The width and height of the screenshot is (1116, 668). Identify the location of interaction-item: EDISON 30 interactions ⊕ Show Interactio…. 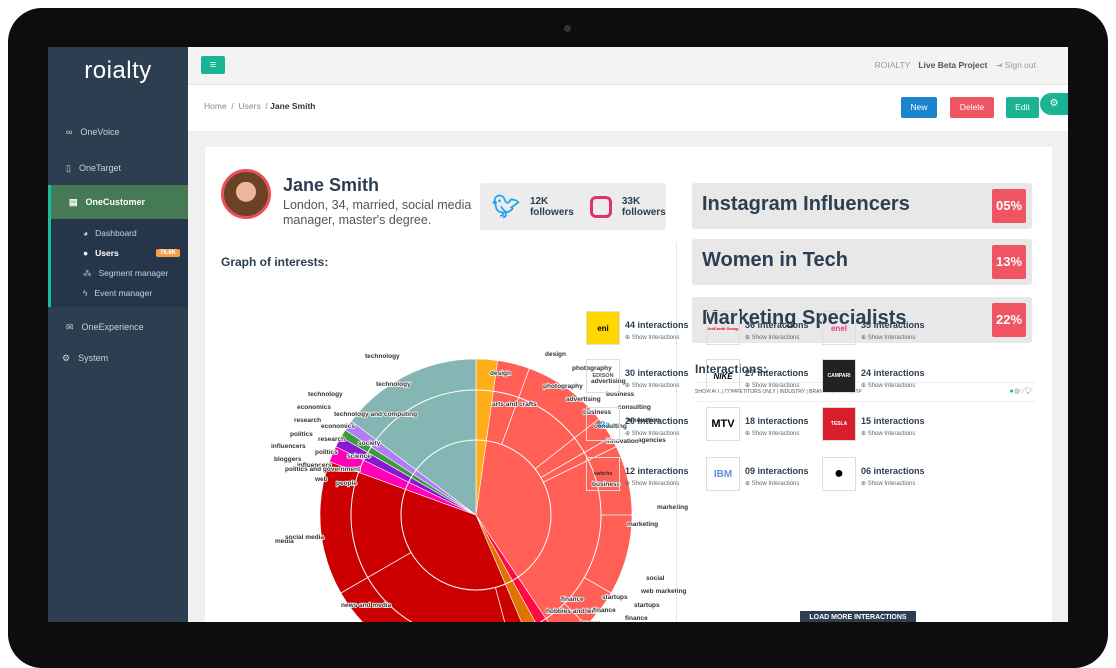
(644, 377).